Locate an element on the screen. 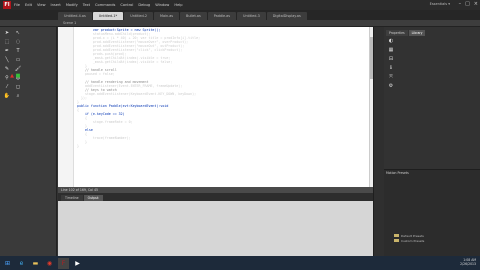 Image resolution: width=480 pixels, height=270 pixels. tools-panel: ➤ ↖ ⬚ ◌ ✒ T ╲ ▭ ✎ 🖌 ⚲ ◍ ▲ ■ ⁄ ◻ ✋ ⌕ is located at coordinates (28, 145).